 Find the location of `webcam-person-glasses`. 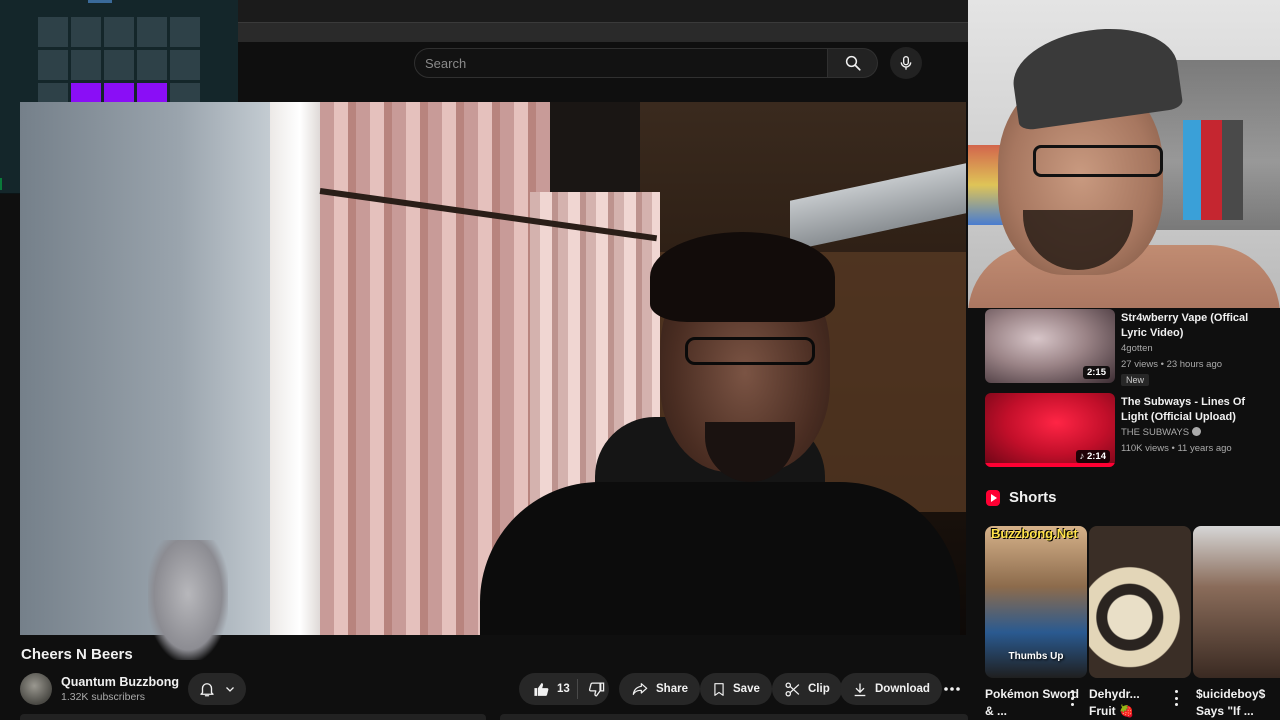

webcam-person-glasses is located at coordinates (1098, 161).